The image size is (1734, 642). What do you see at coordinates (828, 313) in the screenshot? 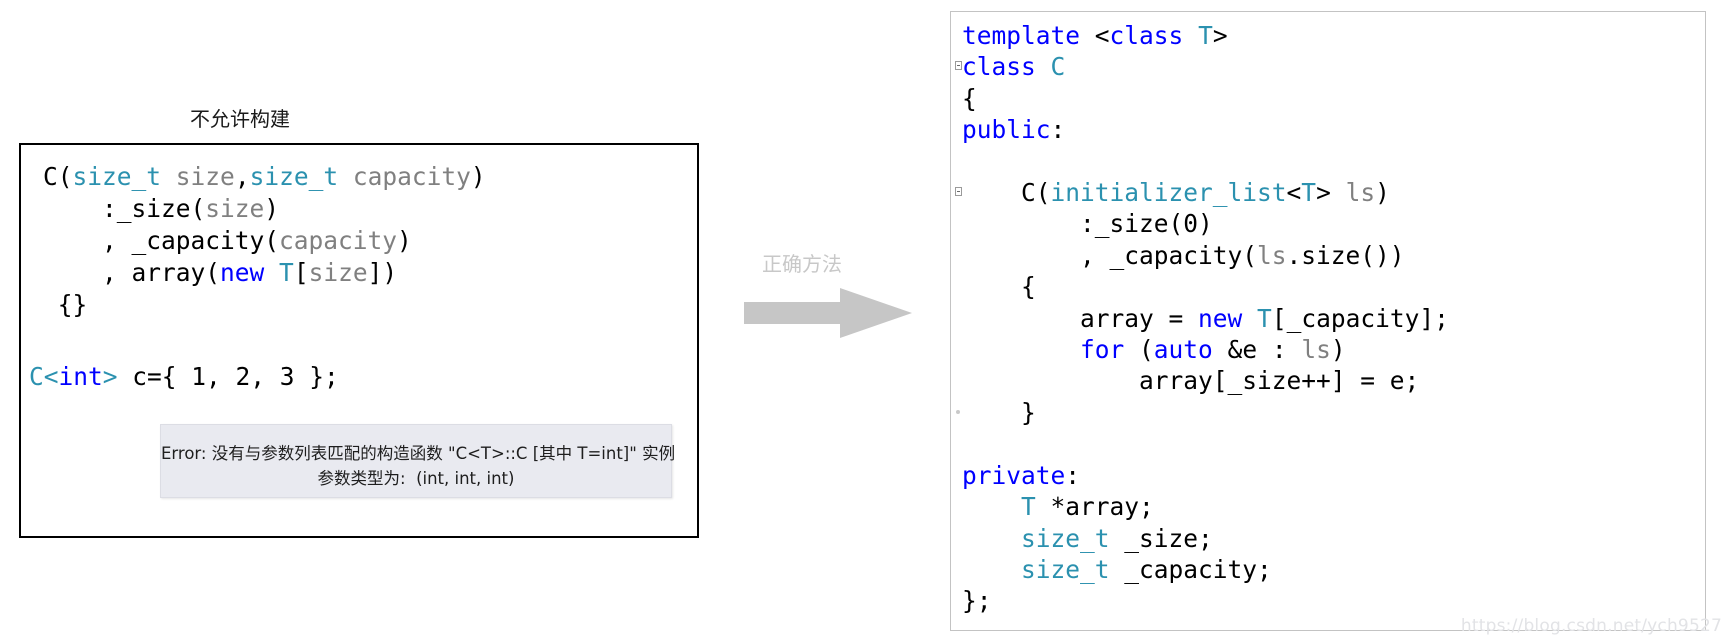
I see `right-arrow-svg` at bounding box center [828, 313].